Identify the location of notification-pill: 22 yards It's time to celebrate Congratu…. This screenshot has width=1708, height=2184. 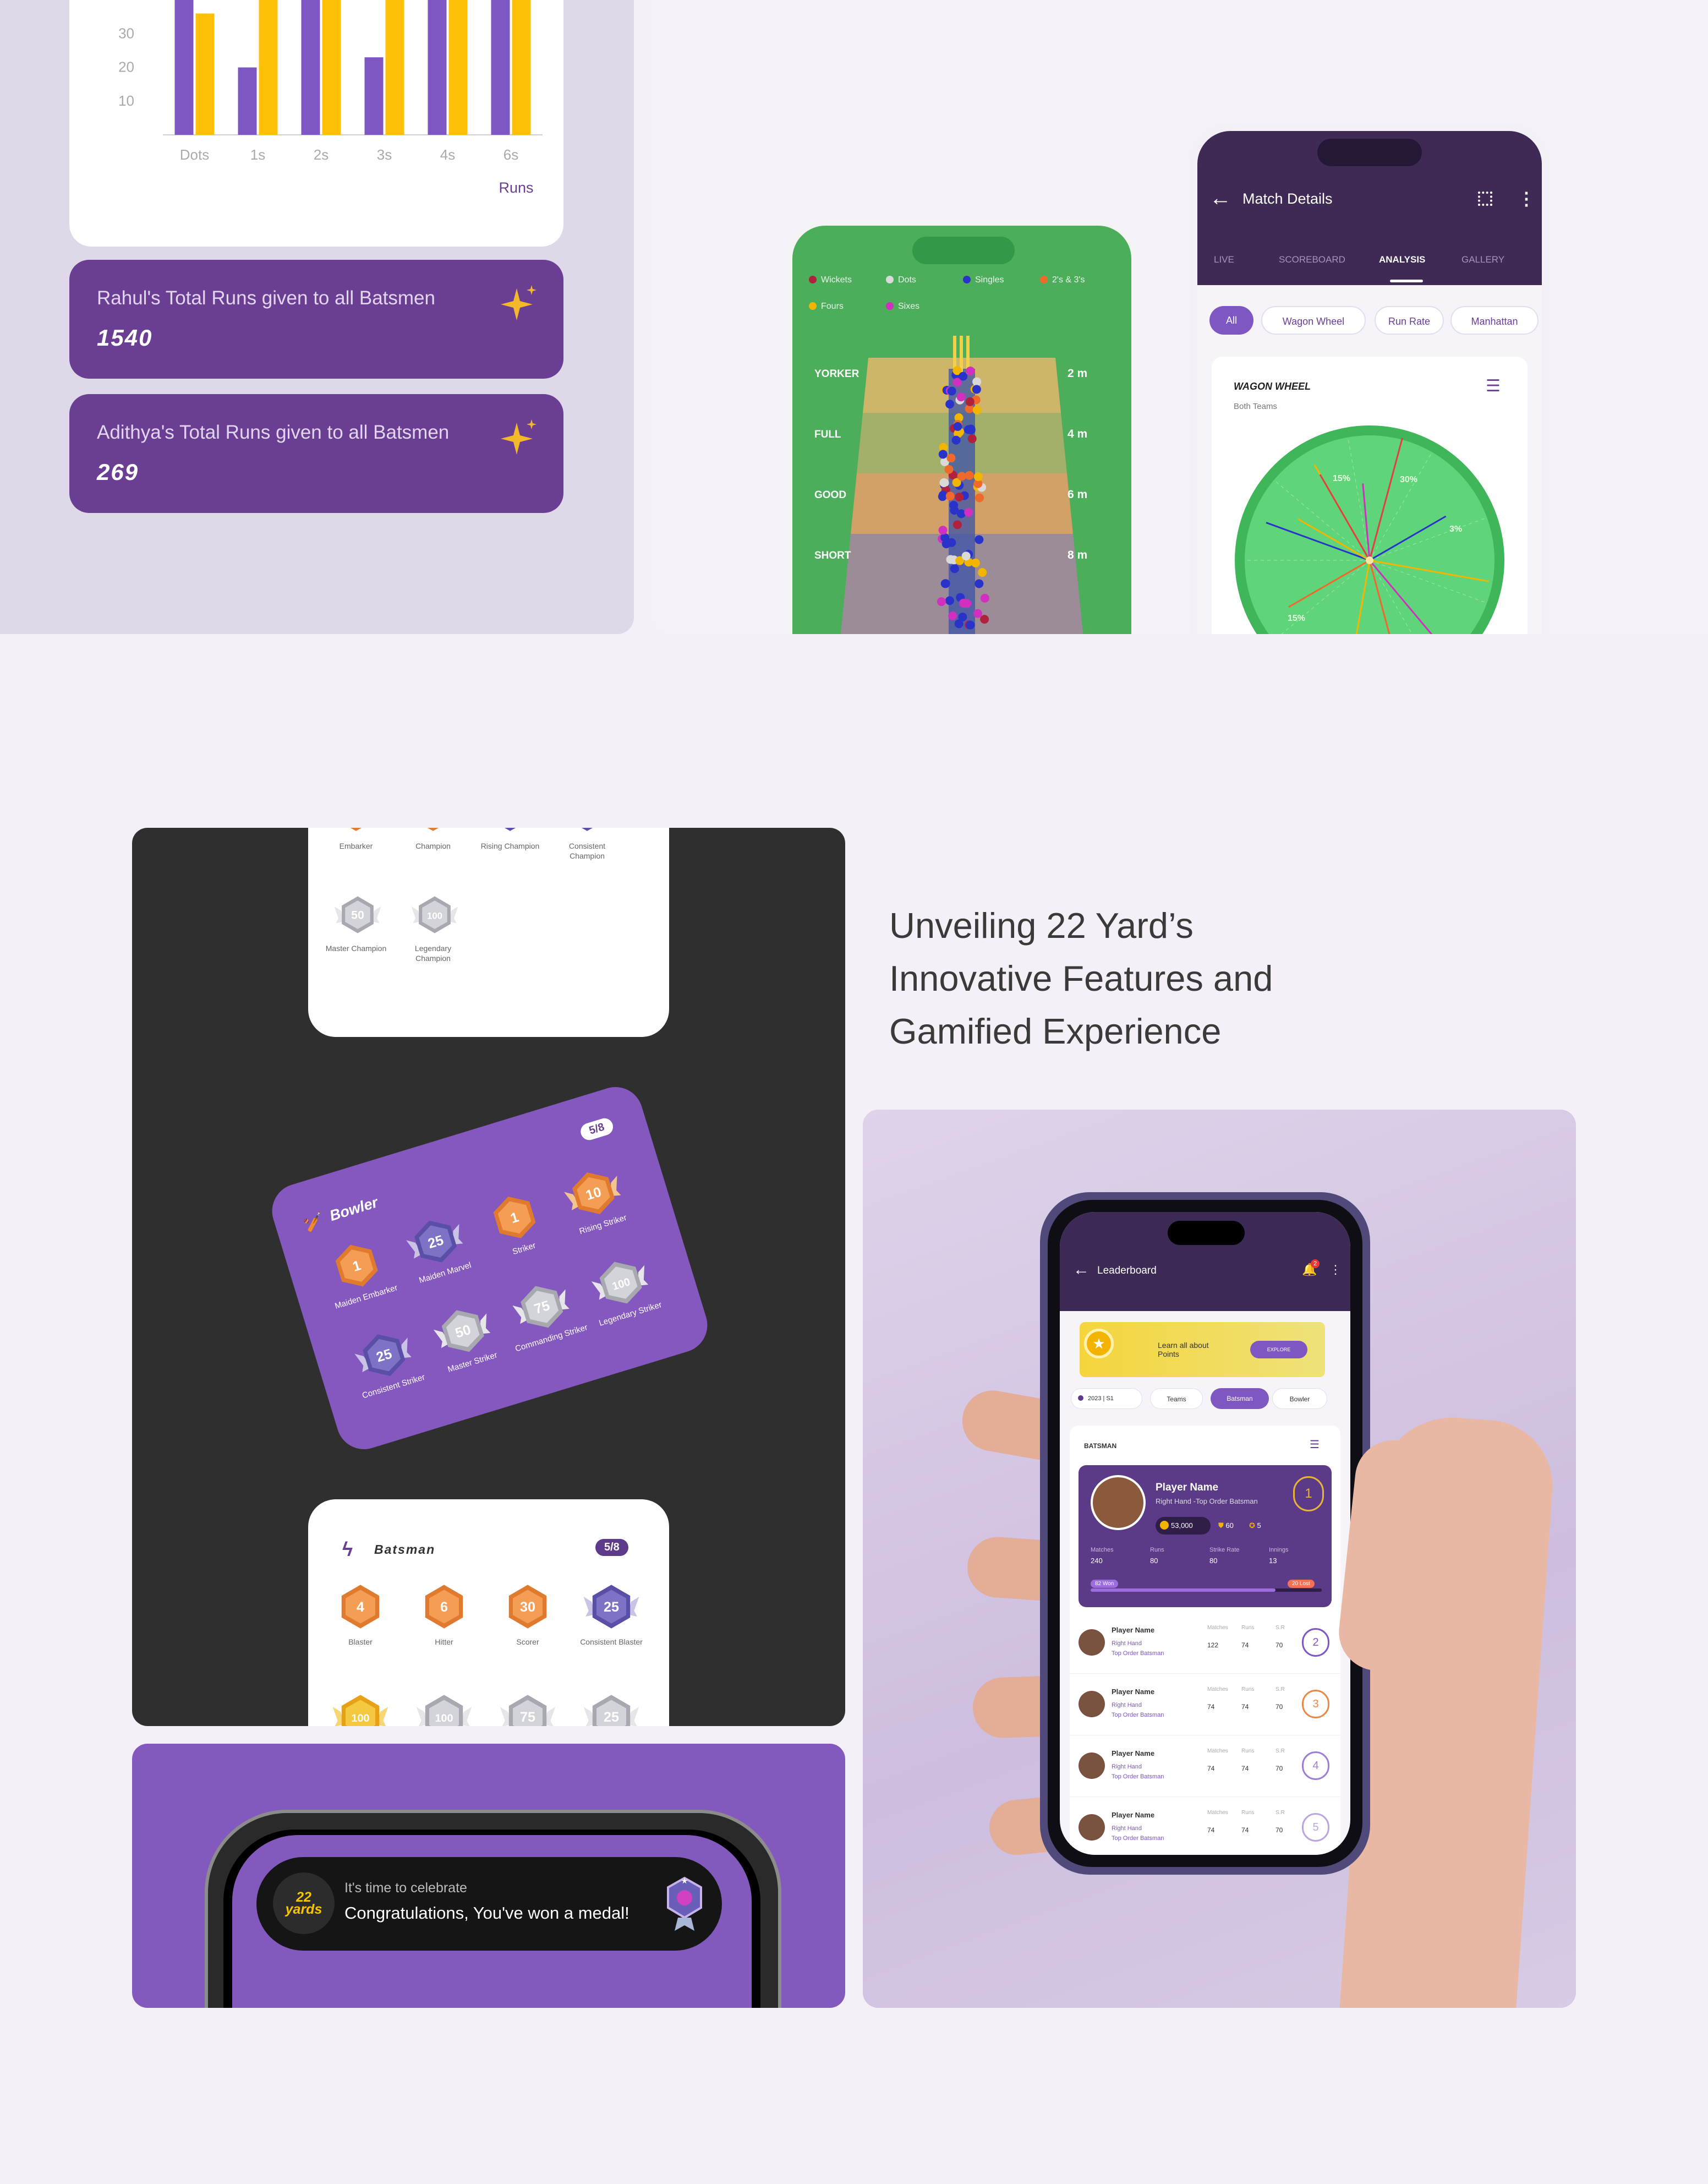
(489, 1904).